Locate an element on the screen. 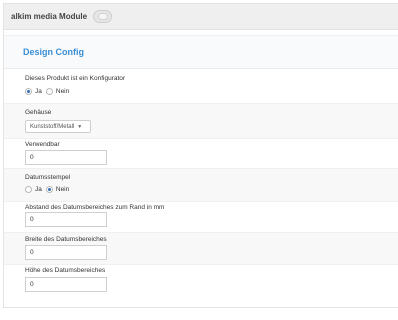 The height and width of the screenshot is (320, 398). abstand-input: 0 is located at coordinates (66, 219).